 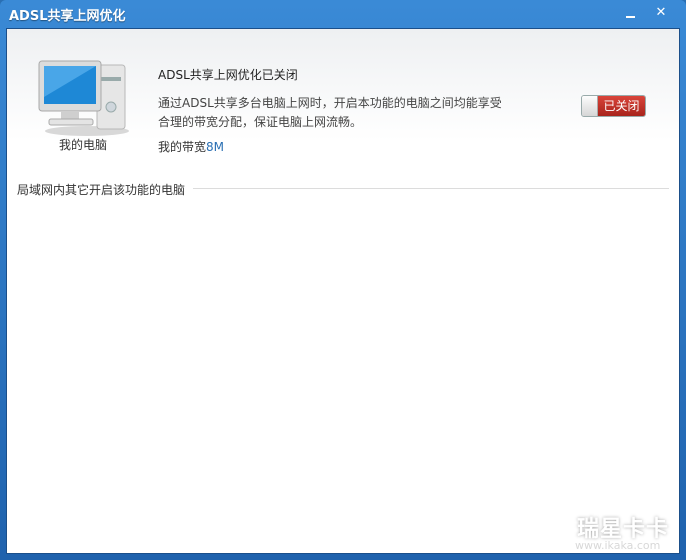 I want to click on title-bar: ADSL共享上网优化 ✕, so click(x=343, y=14).